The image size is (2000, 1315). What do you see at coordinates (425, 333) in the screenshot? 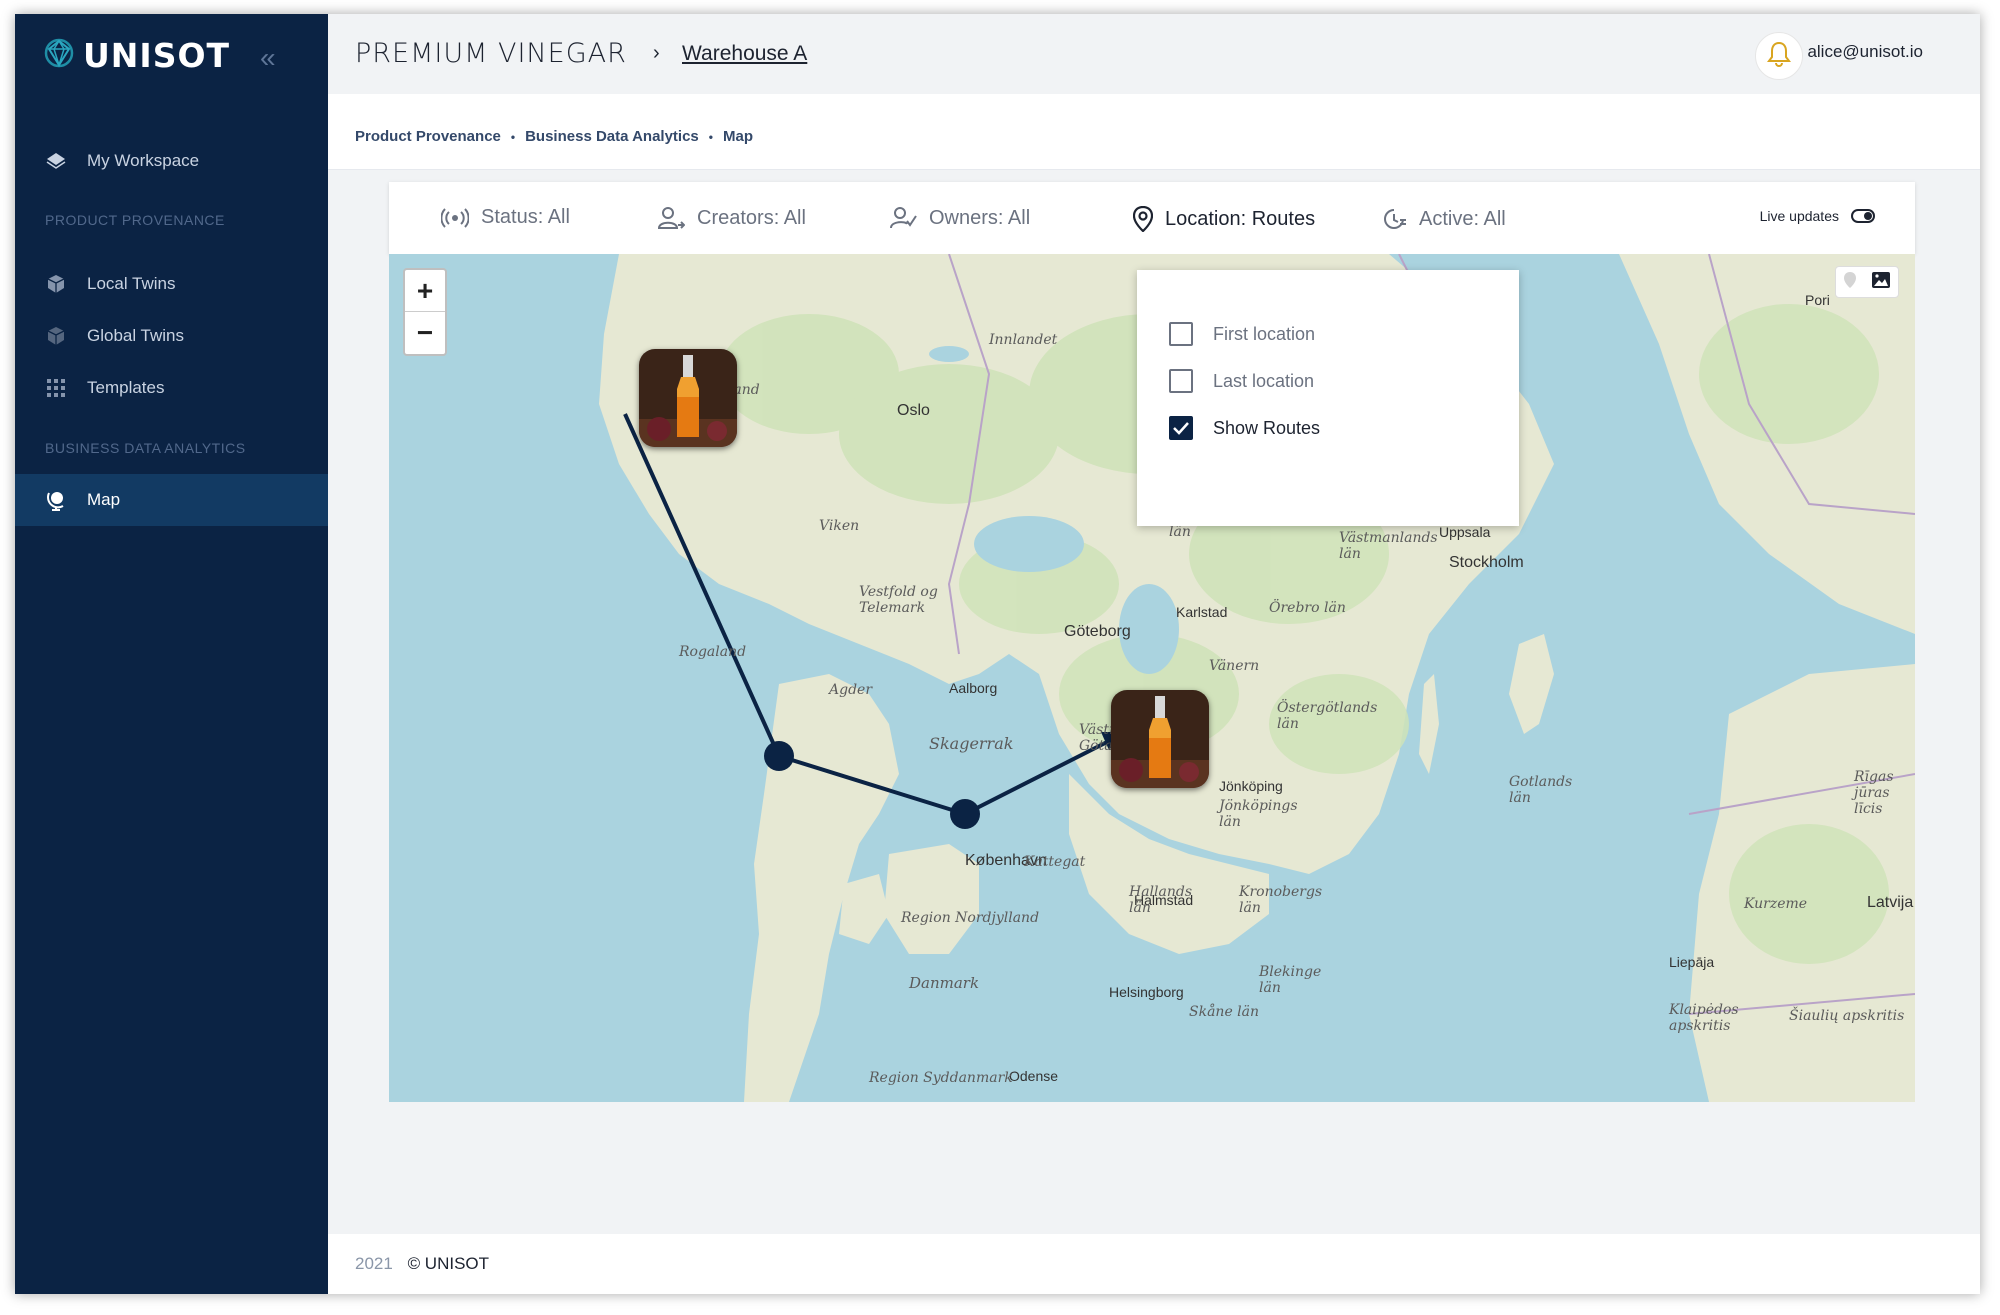
I see `zoom-out-button: −` at bounding box center [425, 333].